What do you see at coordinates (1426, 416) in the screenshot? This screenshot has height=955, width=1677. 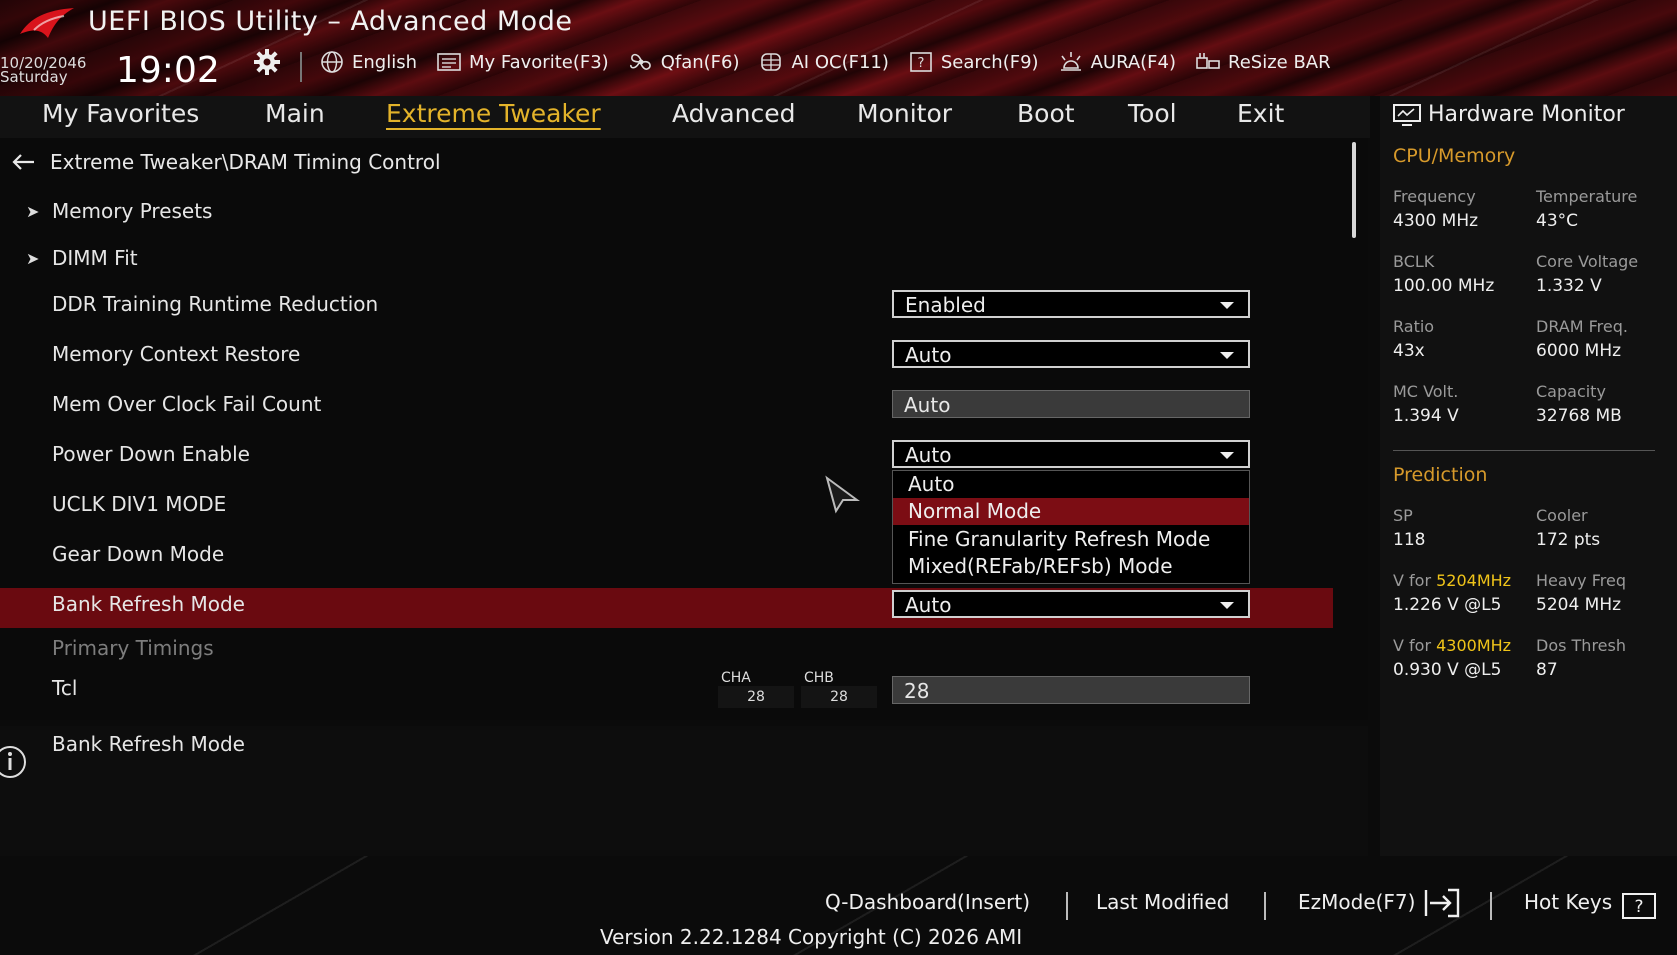 I see `hw-value-mc-volt: 1.394 V` at bounding box center [1426, 416].